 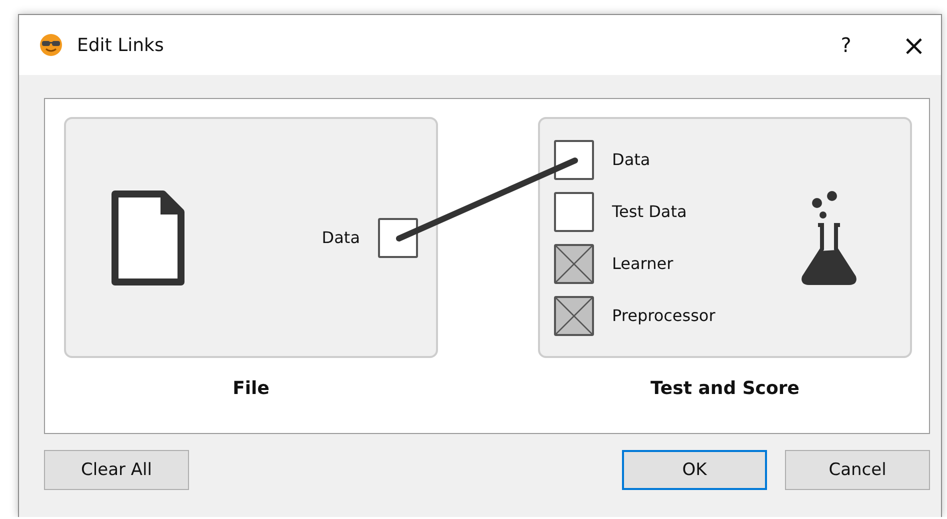 What do you see at coordinates (116, 470) in the screenshot?
I see `dialog-button: Clear All` at bounding box center [116, 470].